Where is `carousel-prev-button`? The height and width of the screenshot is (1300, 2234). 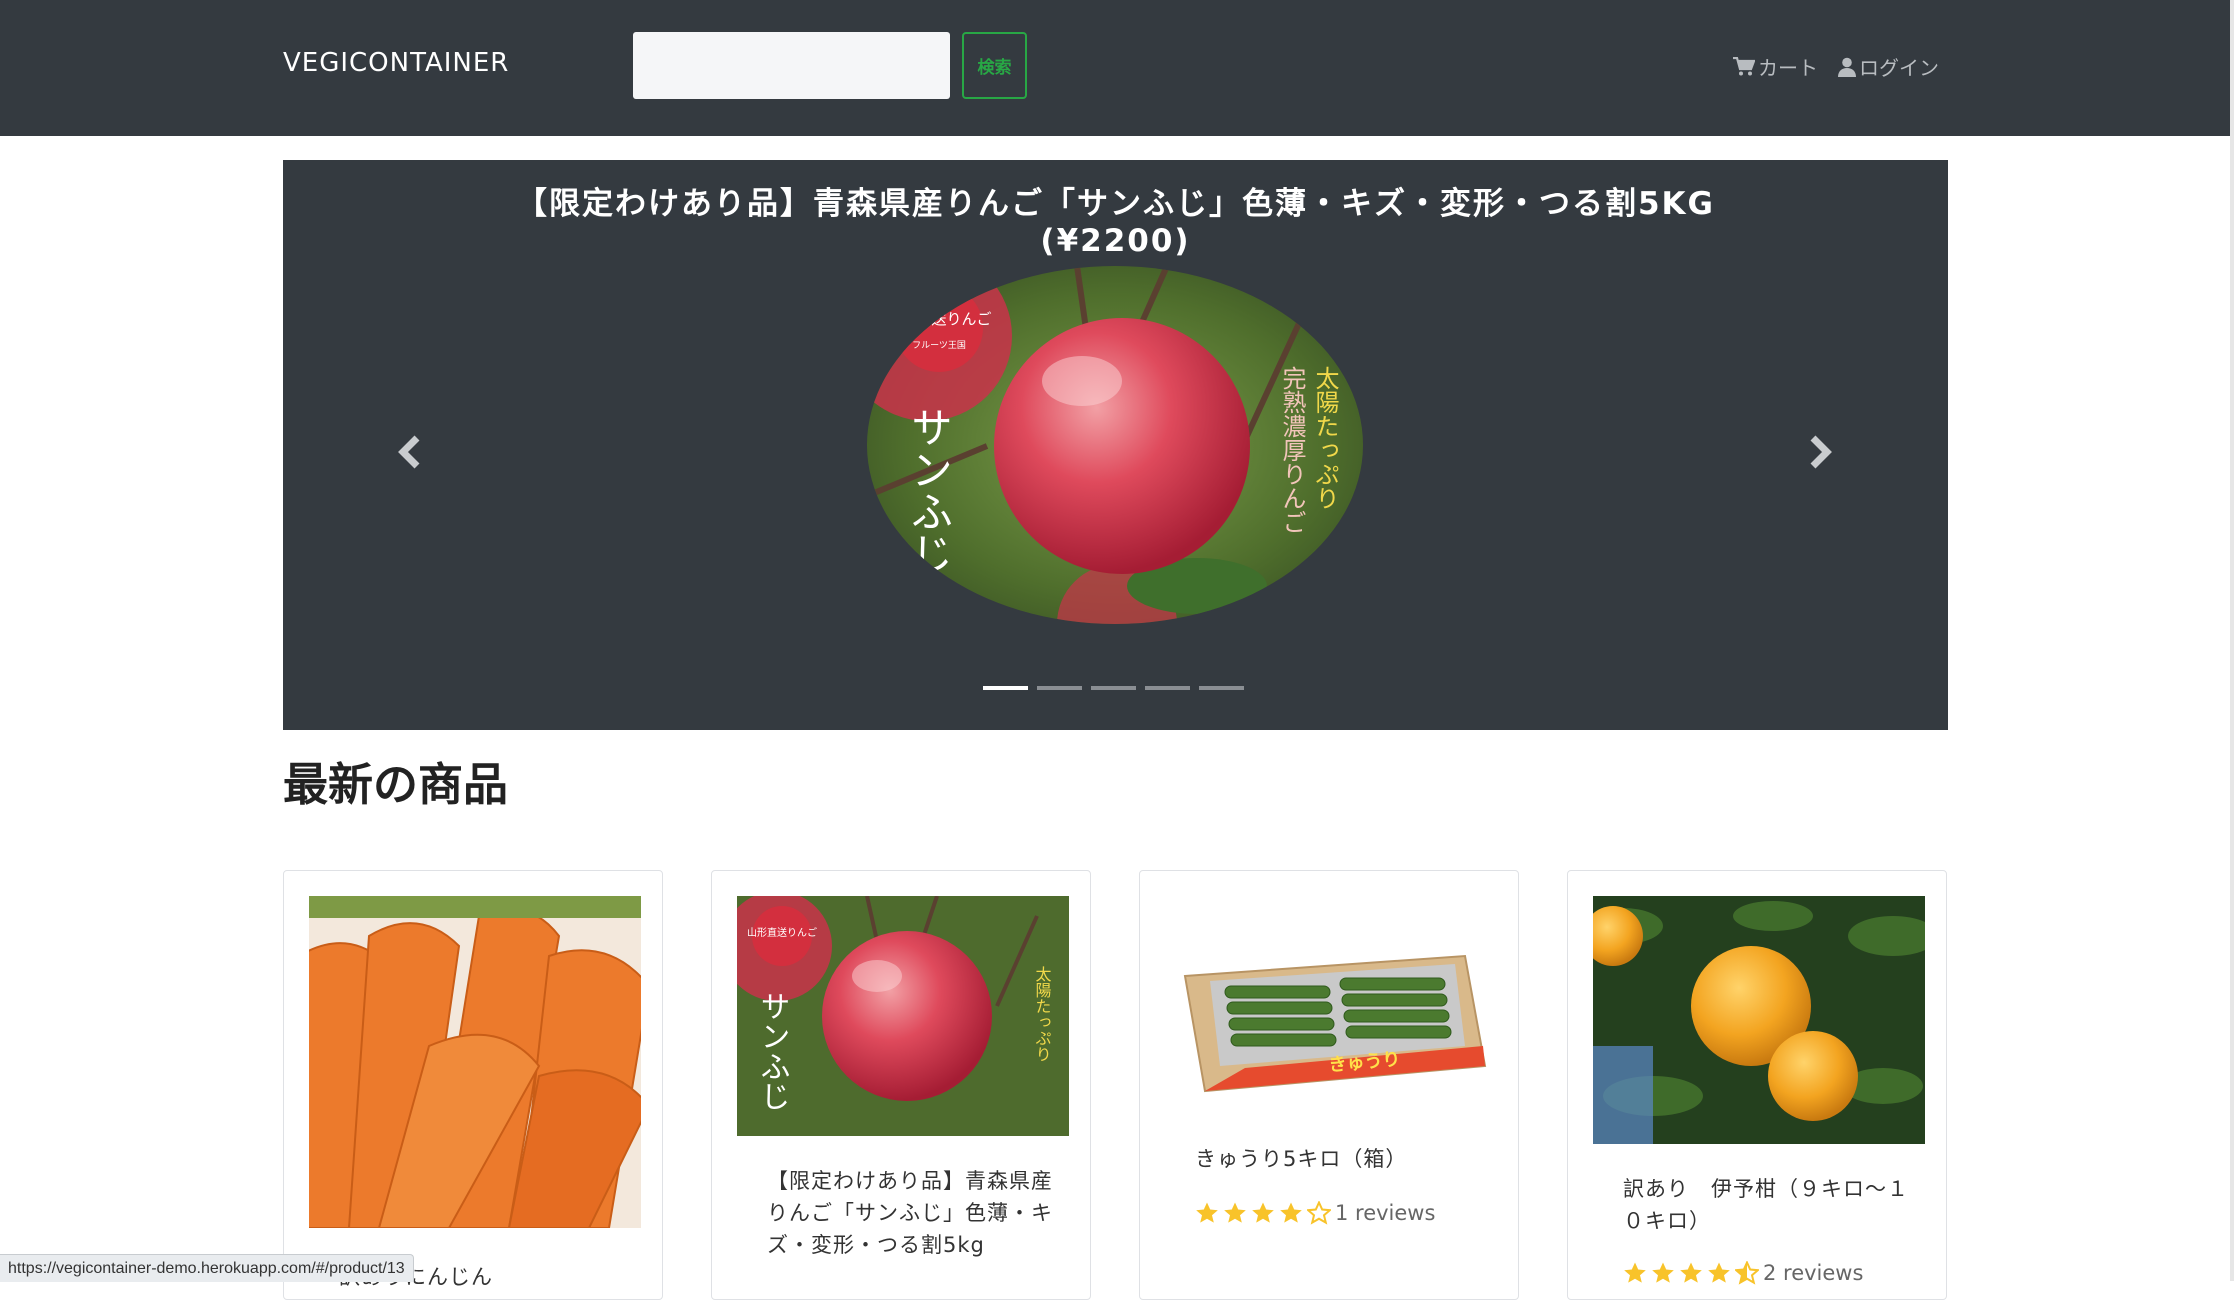
carousel-prev-button is located at coordinates (409, 452).